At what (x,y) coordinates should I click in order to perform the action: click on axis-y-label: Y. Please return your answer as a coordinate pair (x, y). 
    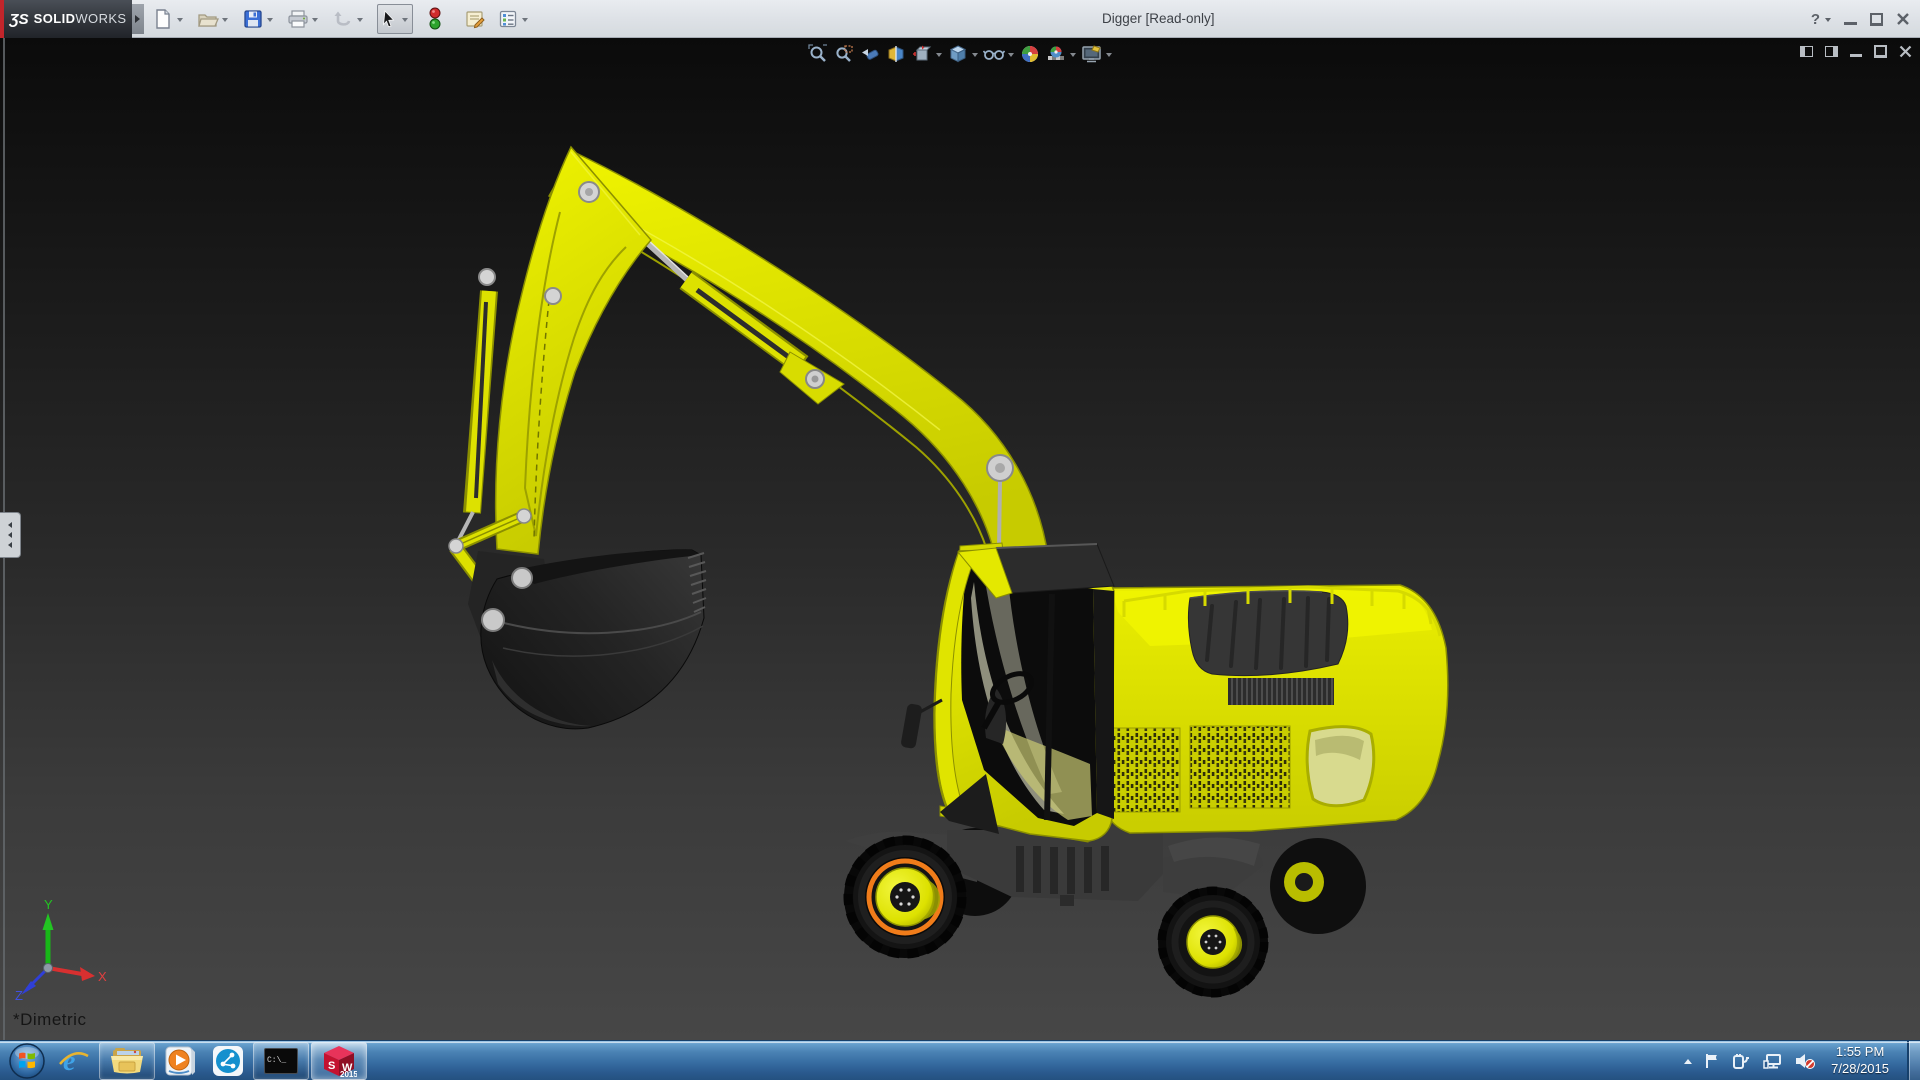
    Looking at the image, I should click on (48, 904).